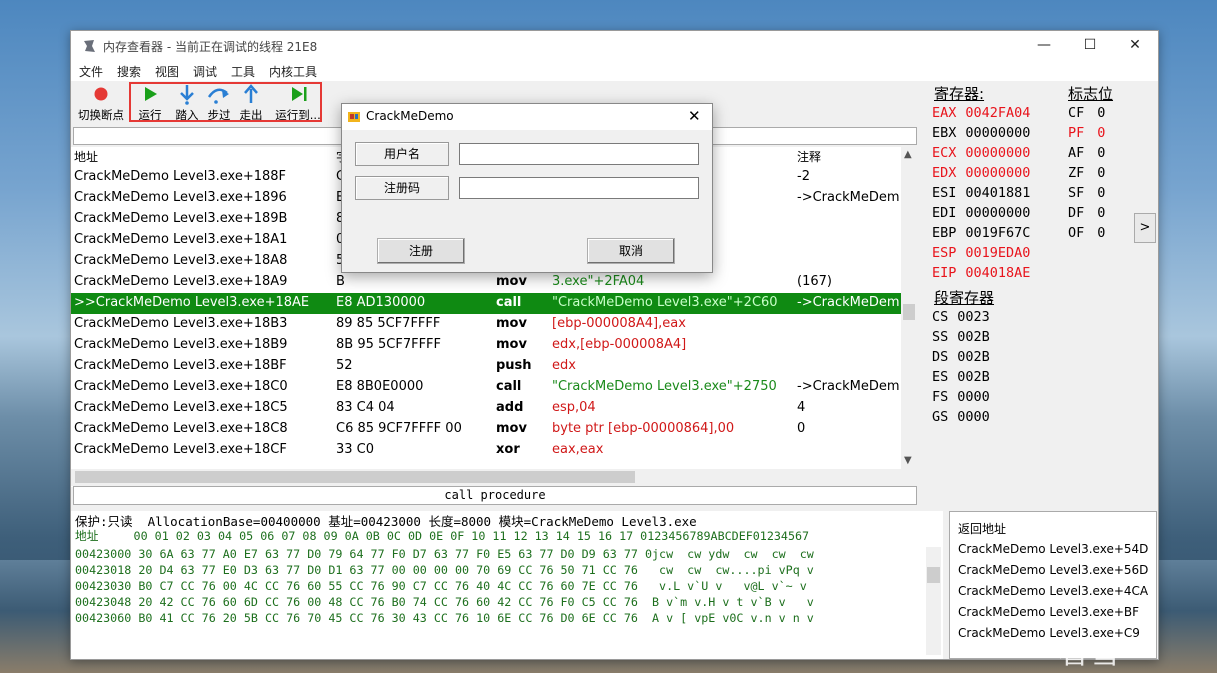 Image resolution: width=1217 pixels, height=673 pixels. I want to click on window-title: 内存查看器 - 当前正在调试的线程 21E8, so click(210, 47).